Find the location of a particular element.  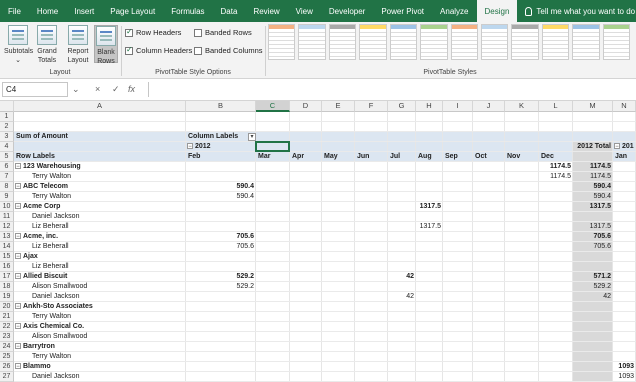

row-header: 3 is located at coordinates (7, 137).